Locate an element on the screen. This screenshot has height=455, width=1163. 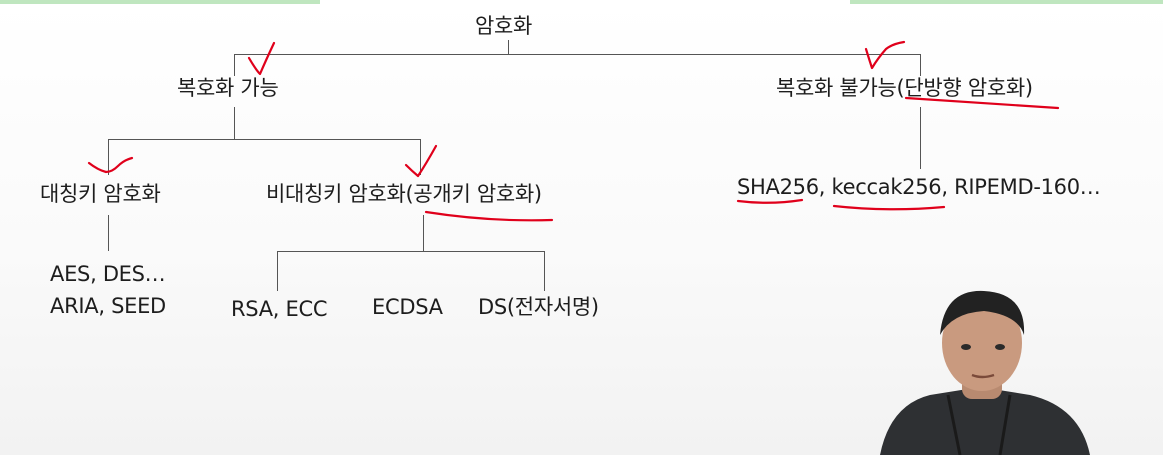
presenter-video-icon is located at coordinates (985, 372).